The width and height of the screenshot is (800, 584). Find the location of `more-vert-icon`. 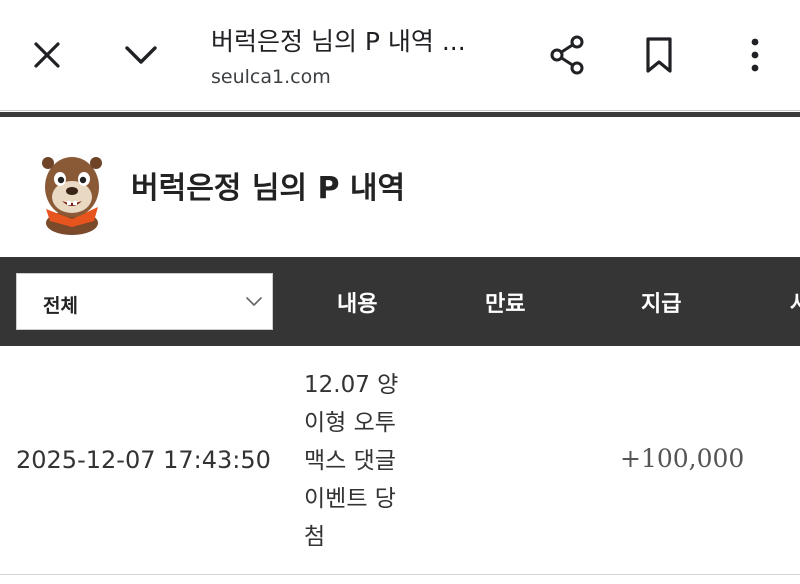

more-vert-icon is located at coordinates (755, 55).